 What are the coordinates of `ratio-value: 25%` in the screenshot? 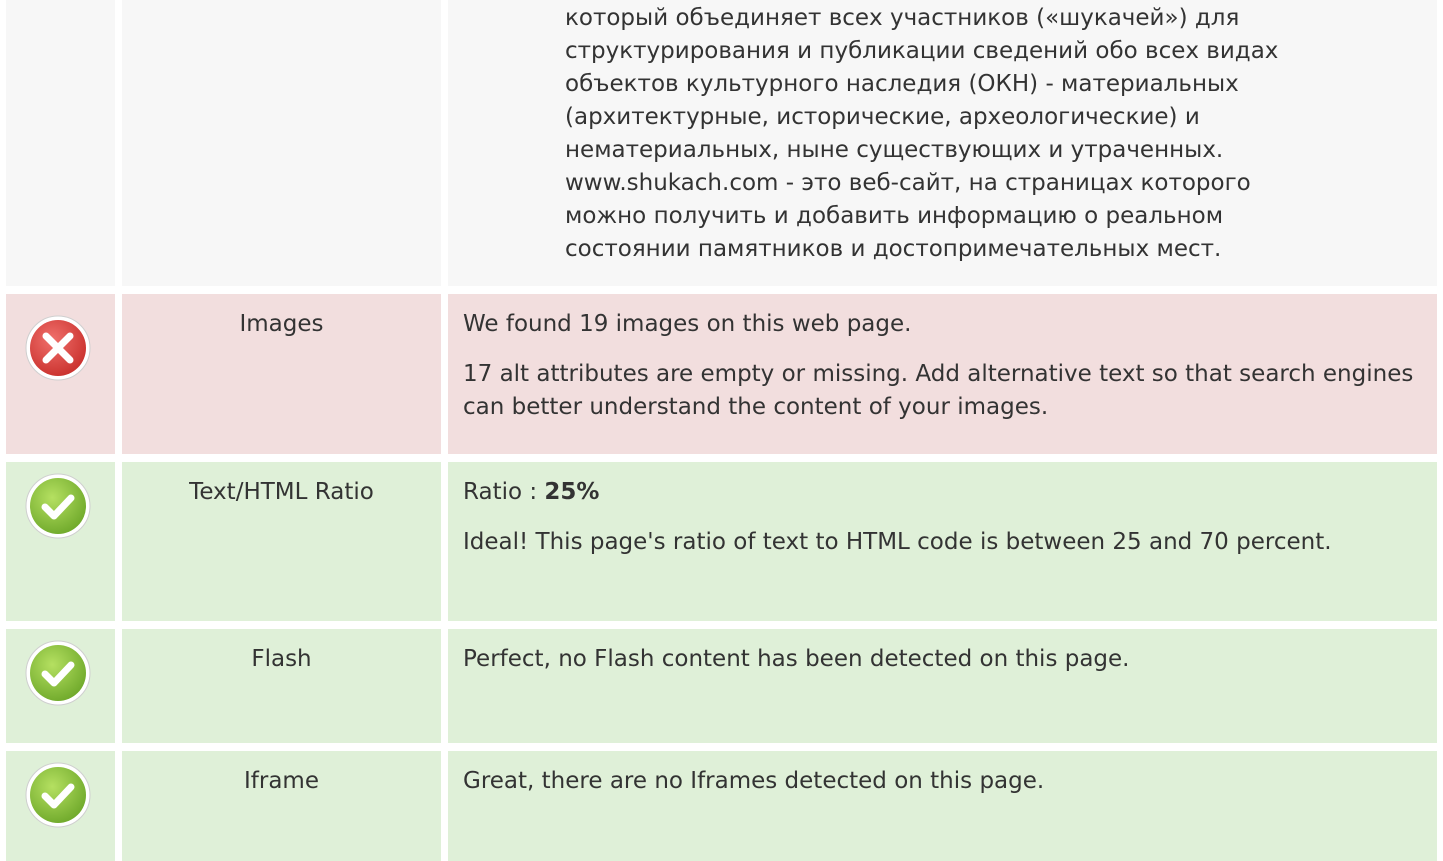 It's located at (572, 492).